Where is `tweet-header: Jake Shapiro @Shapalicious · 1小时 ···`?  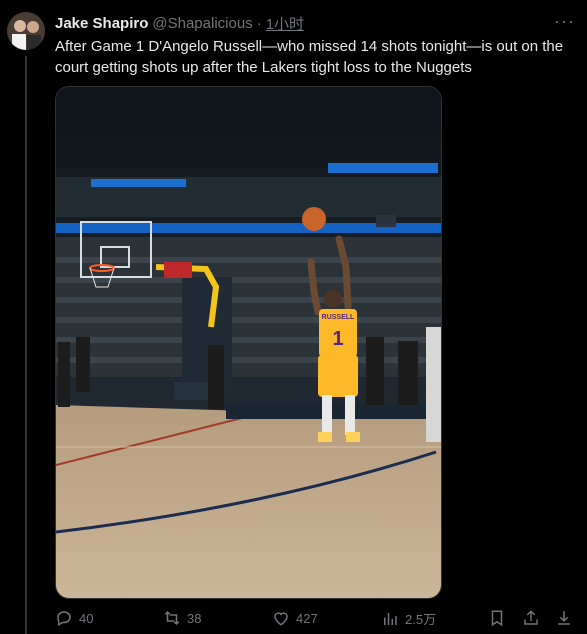
tweet-header: Jake Shapiro @Shapalicious · 1小时 ··· is located at coordinates (315, 22).